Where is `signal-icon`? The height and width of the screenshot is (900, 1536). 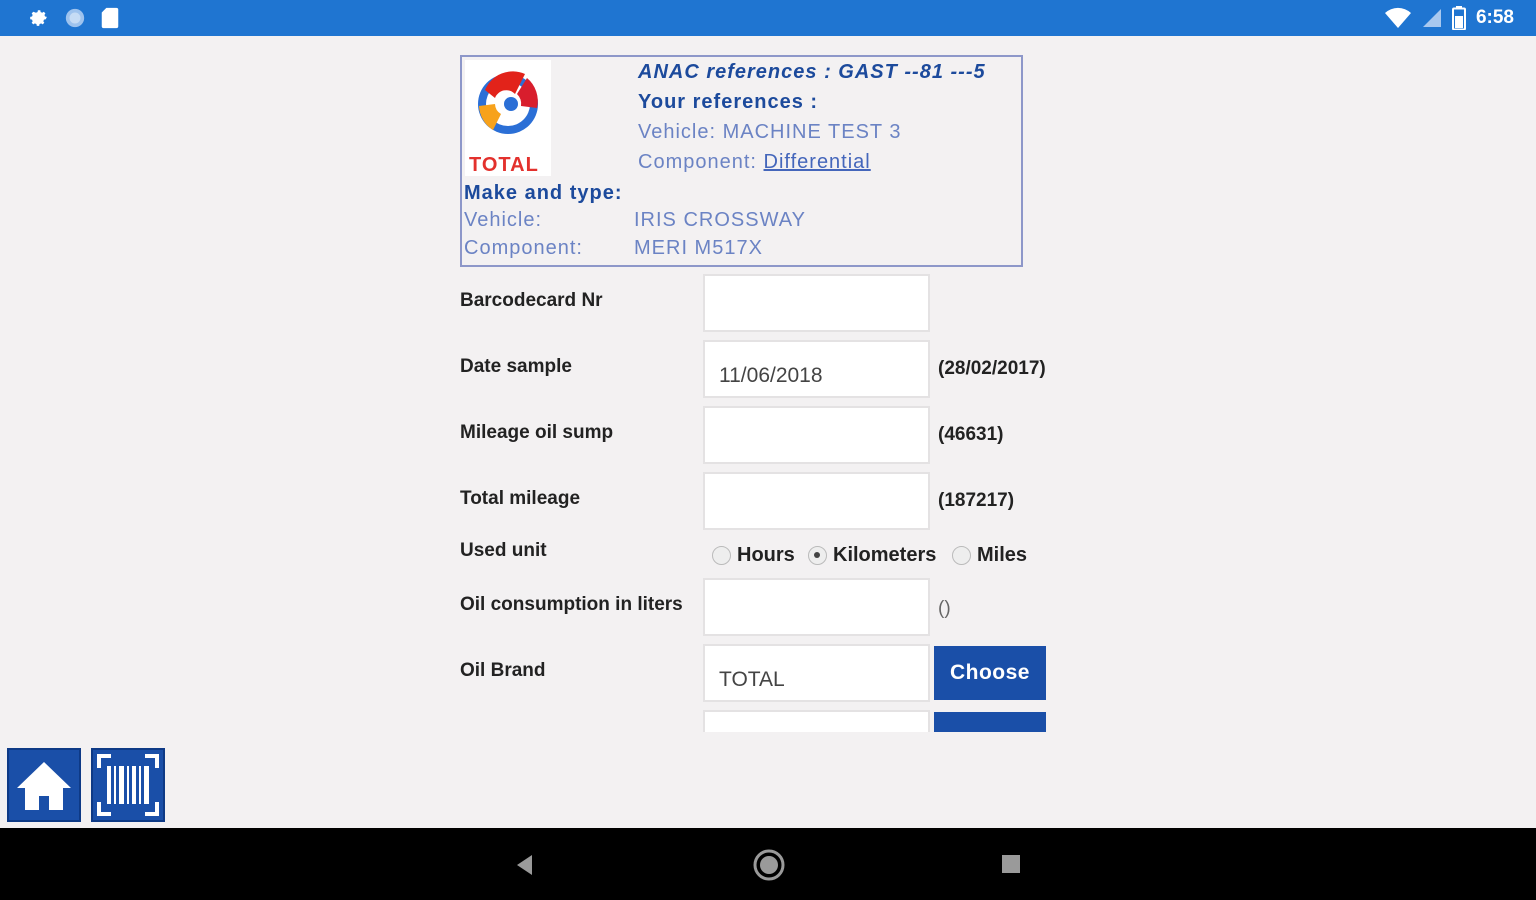
signal-icon is located at coordinates (1431, 18).